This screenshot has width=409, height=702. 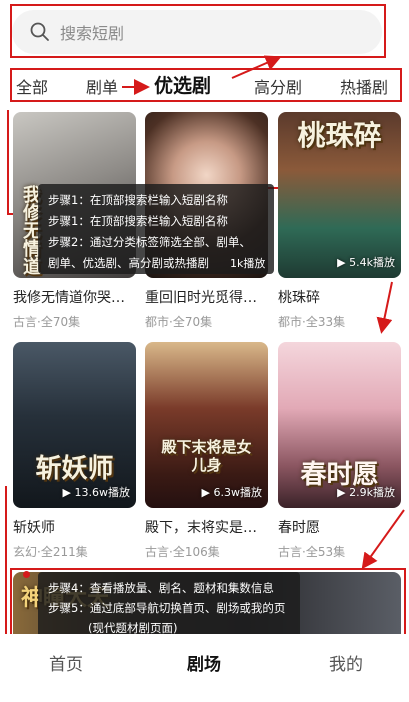 I want to click on drama-card: 殿下末将是女儿身 ▶ 6.3w播放 殿下，末将实是… 古言·全106集, so click(x=206, y=451).